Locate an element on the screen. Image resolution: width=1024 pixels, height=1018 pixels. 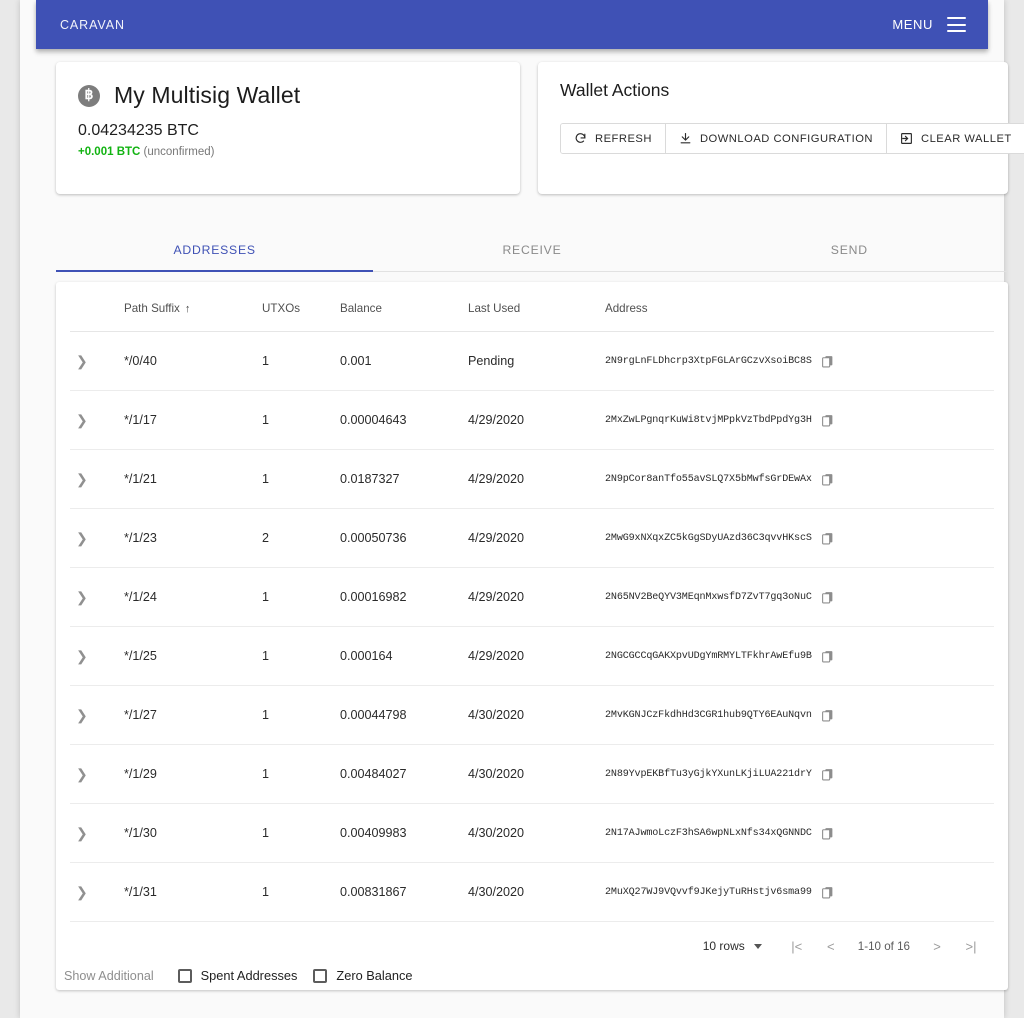
tab-send-label: SEND is located at coordinates (849, 249).